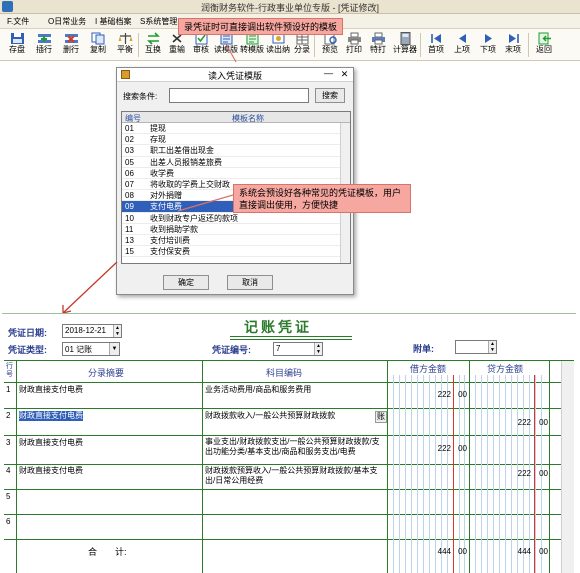 The image size is (580, 573). Describe the element at coordinates (27, 333) in the screenshot. I see `date-label: 凭证日期:` at that location.